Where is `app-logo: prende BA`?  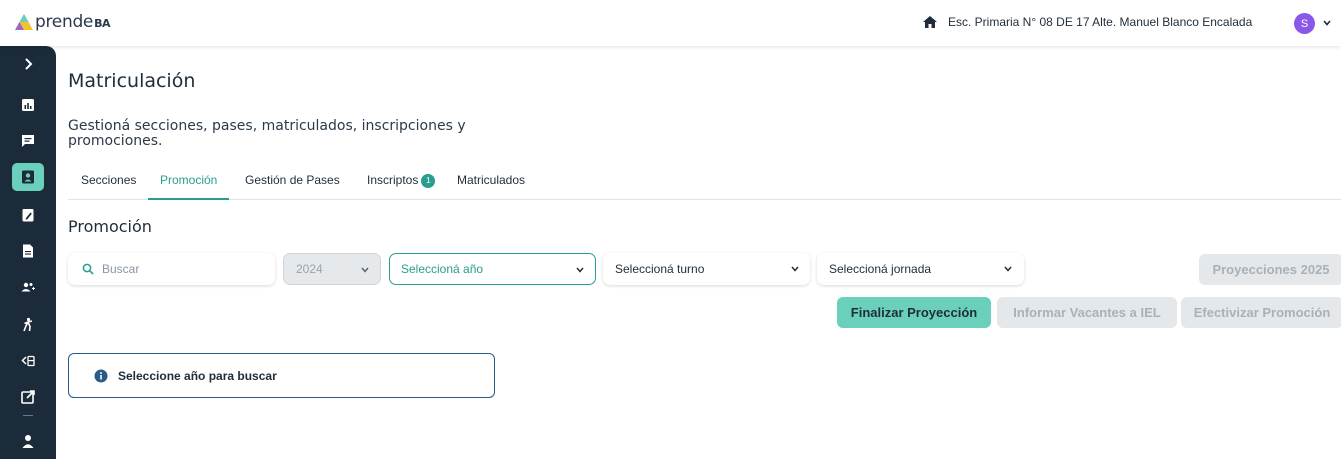
app-logo: prende BA is located at coordinates (62, 22).